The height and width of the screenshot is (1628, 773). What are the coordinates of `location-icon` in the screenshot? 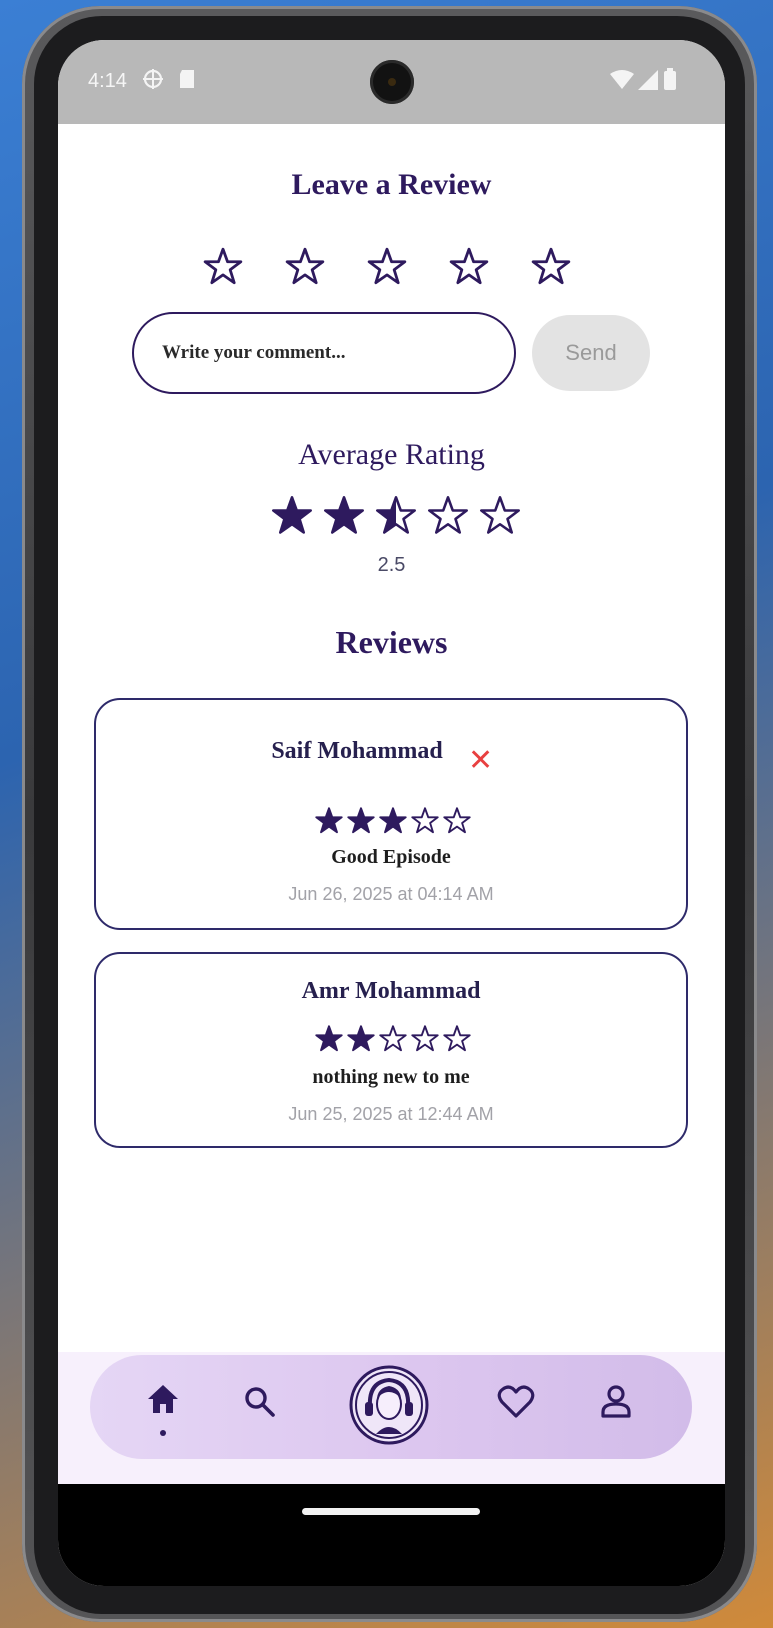 It's located at (153, 79).